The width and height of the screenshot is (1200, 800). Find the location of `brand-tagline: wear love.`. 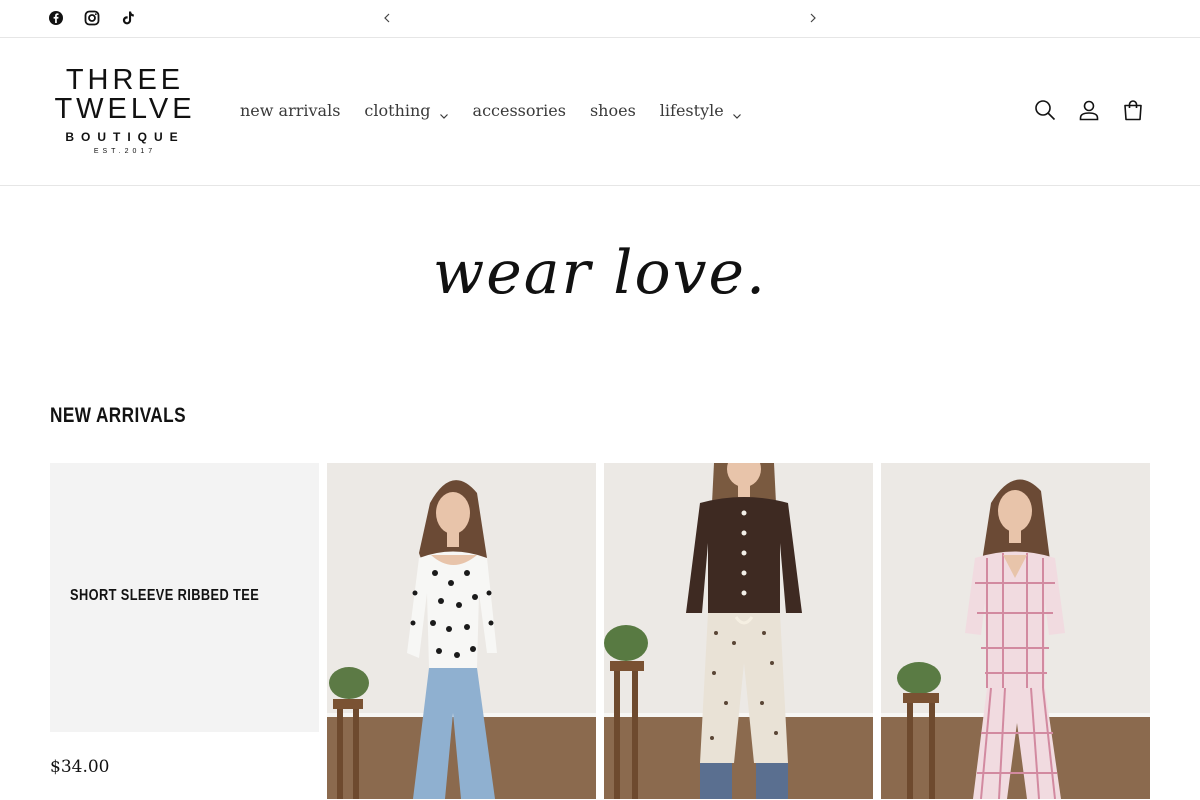

brand-tagline: wear love. is located at coordinates (600, 273).